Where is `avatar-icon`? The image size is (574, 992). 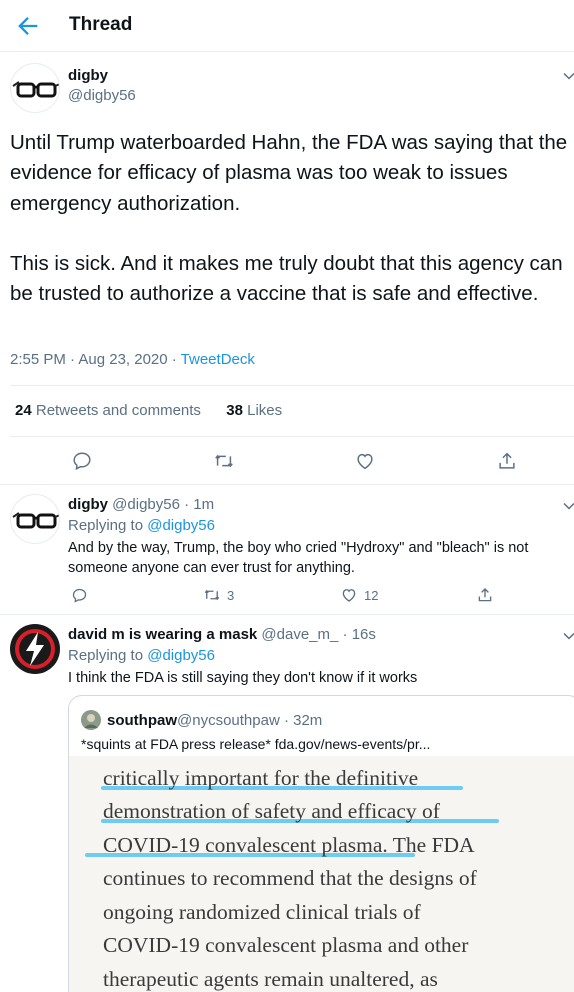
avatar-icon is located at coordinates (91, 720).